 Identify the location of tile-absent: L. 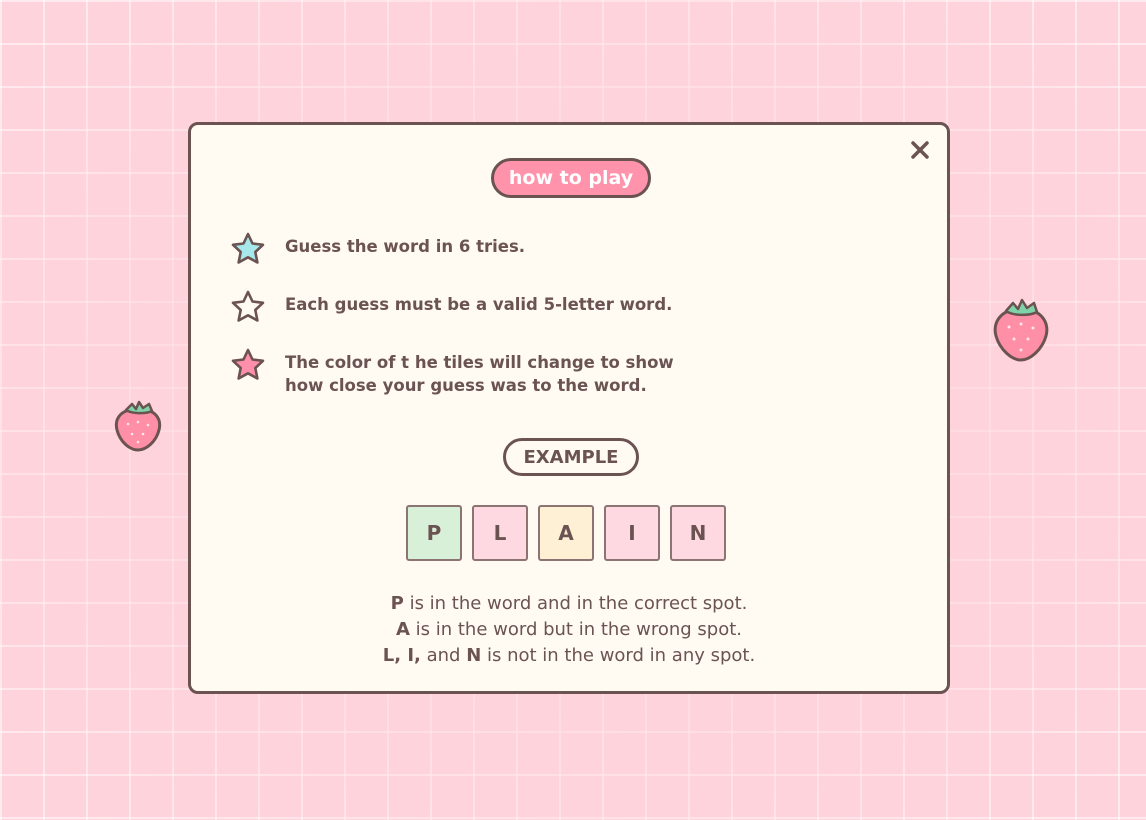
(500, 533).